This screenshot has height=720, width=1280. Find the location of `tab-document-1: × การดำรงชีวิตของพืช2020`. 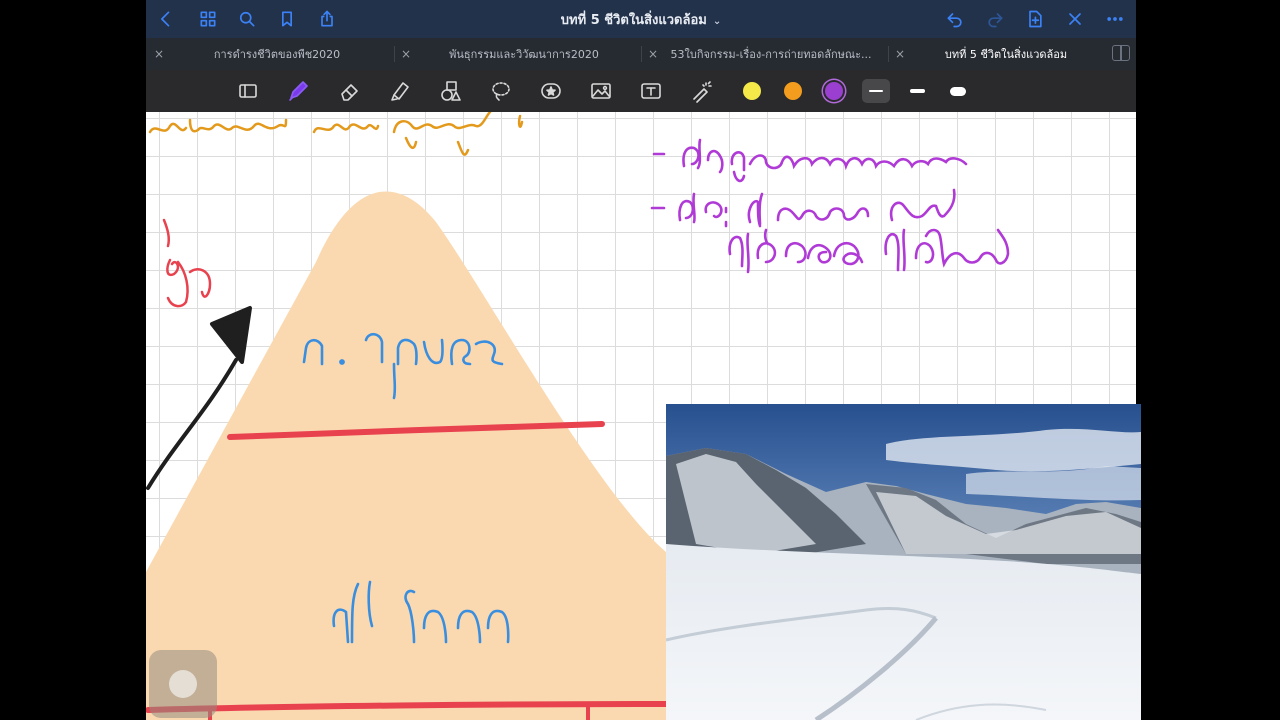

tab-document-1: × การดำรงชีวิตของพืช2020 is located at coordinates (271, 54).